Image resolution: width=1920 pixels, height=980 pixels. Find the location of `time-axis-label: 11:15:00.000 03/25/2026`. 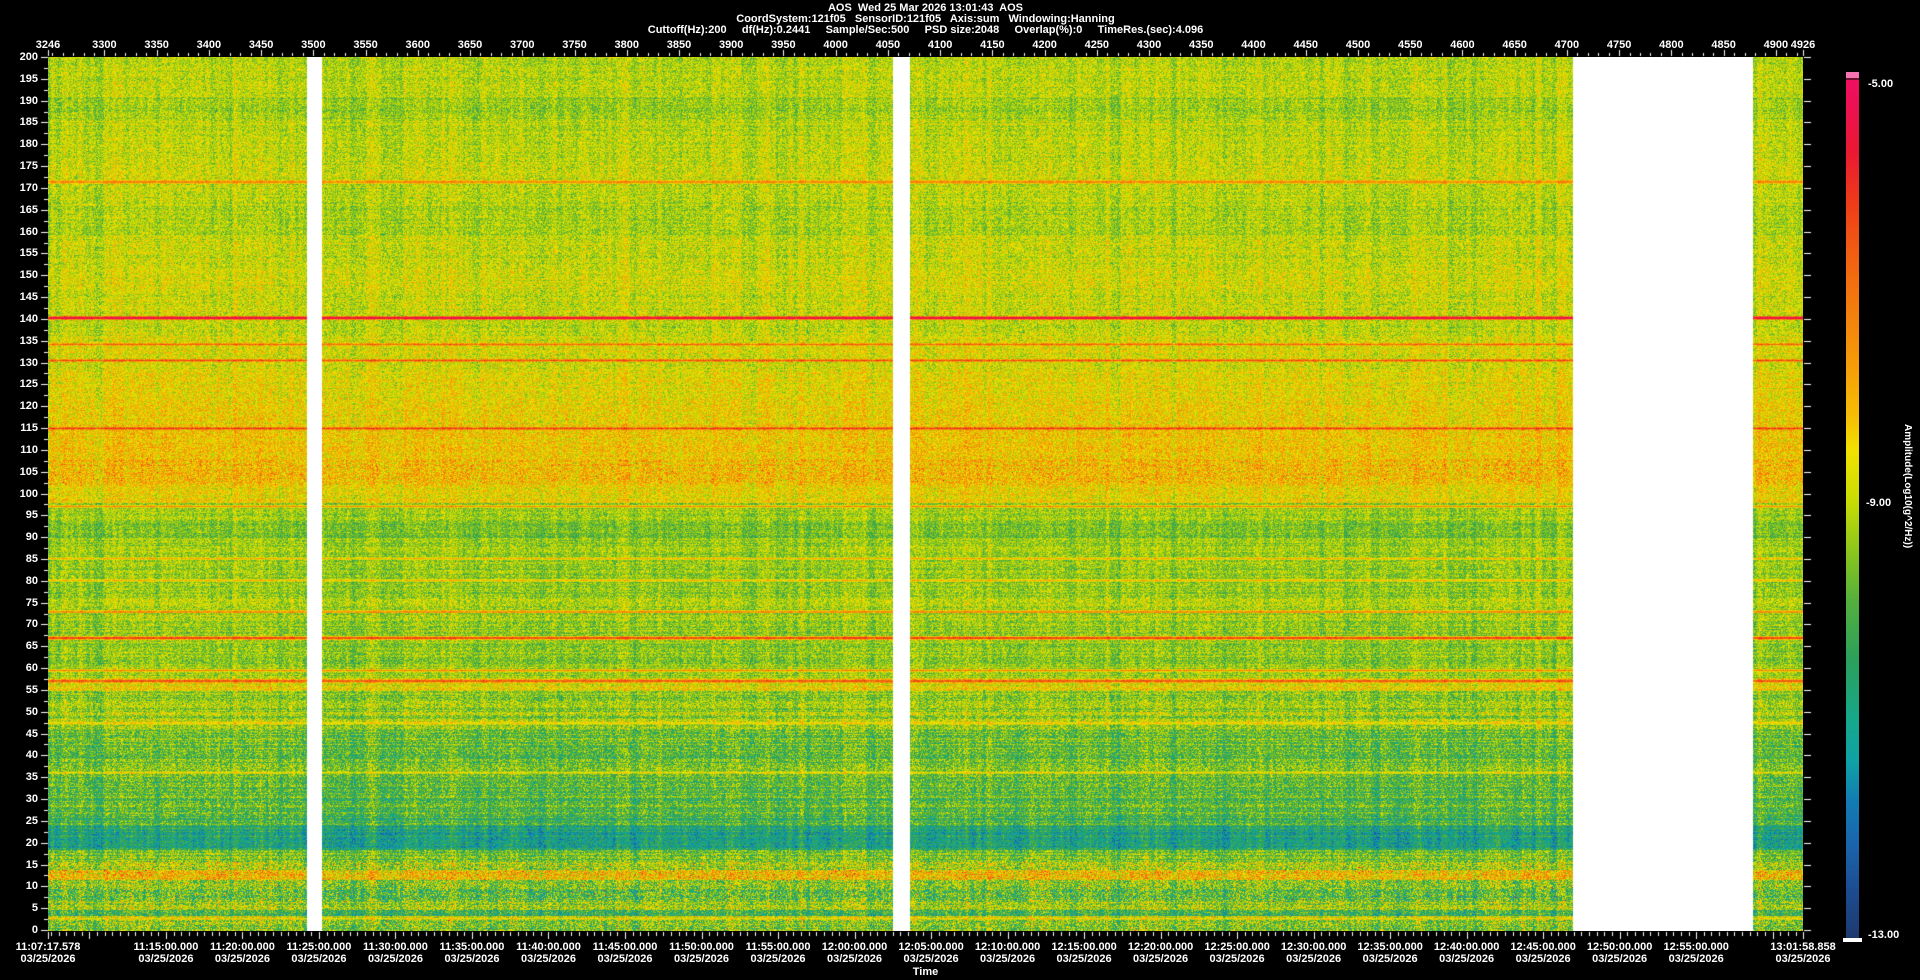

time-axis-label: 11:15:00.000 03/25/2026 is located at coordinates (166, 953).